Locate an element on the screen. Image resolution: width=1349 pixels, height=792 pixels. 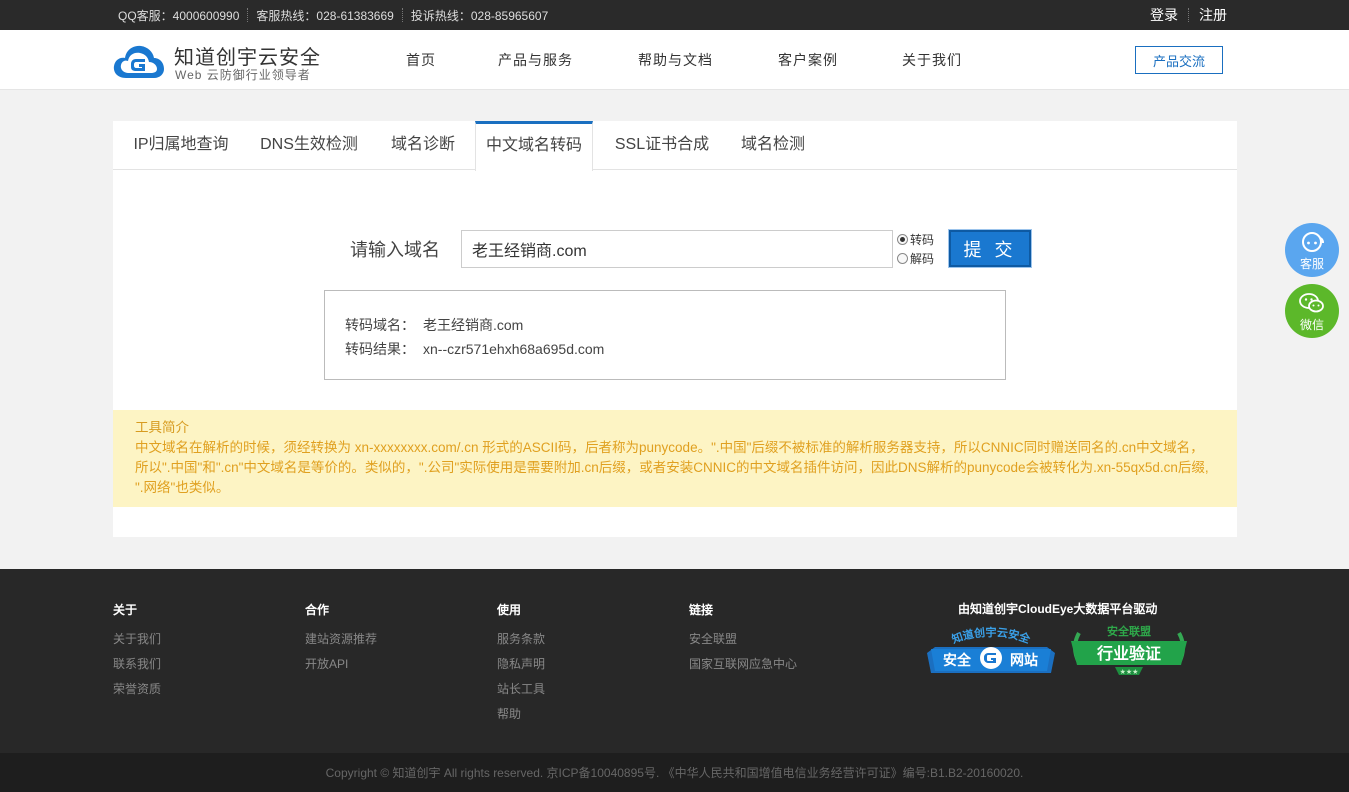
footer-link-privacy: 隐私声明 is located at coordinates (521, 664).